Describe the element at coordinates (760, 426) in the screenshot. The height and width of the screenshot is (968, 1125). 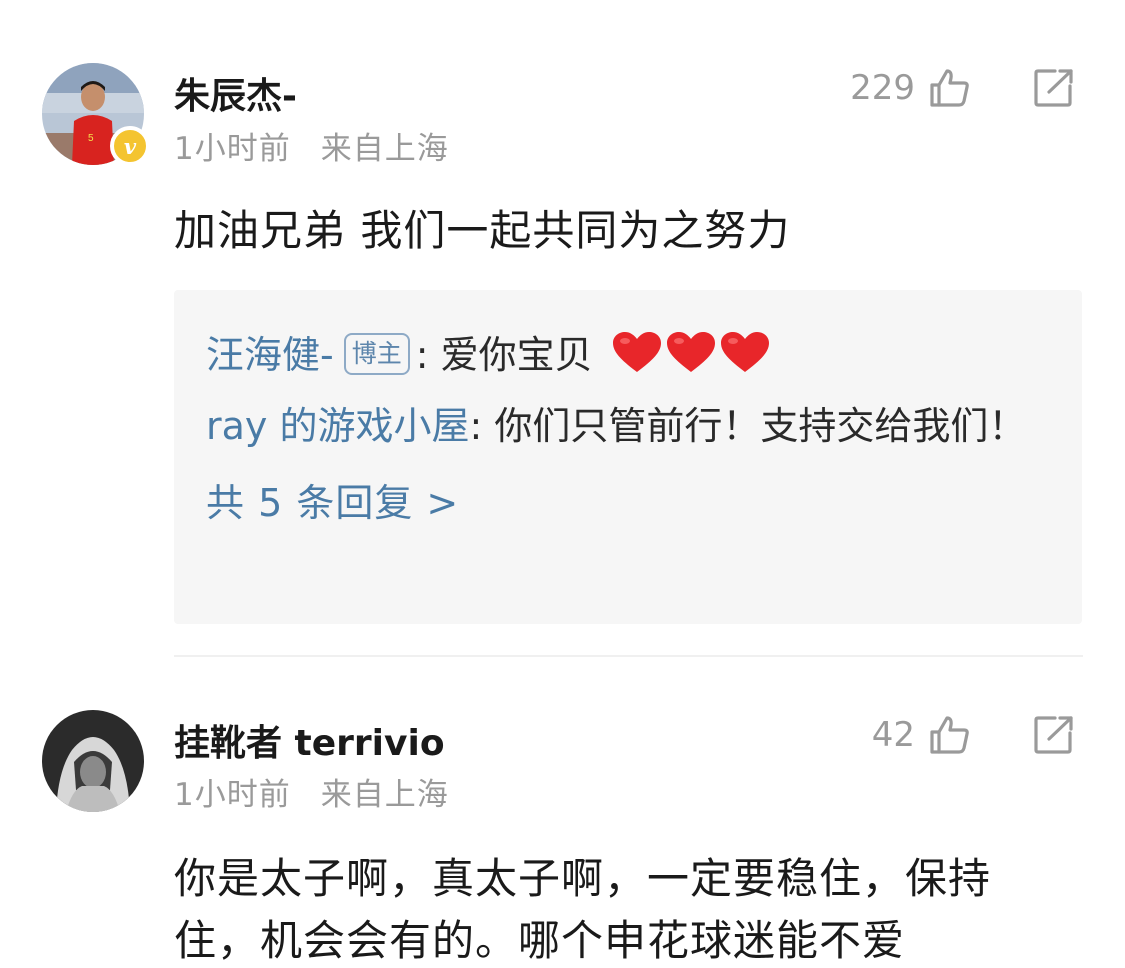
I see `reply-text: 你们只管前行！支持交给我们！` at that location.